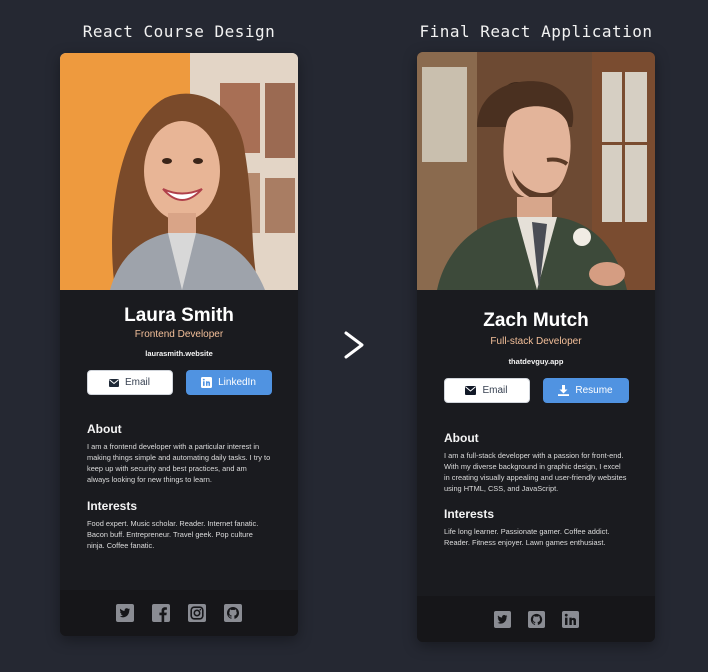 The width and height of the screenshot is (708, 672). What do you see at coordinates (564, 390) in the screenshot?
I see `download-icon` at bounding box center [564, 390].